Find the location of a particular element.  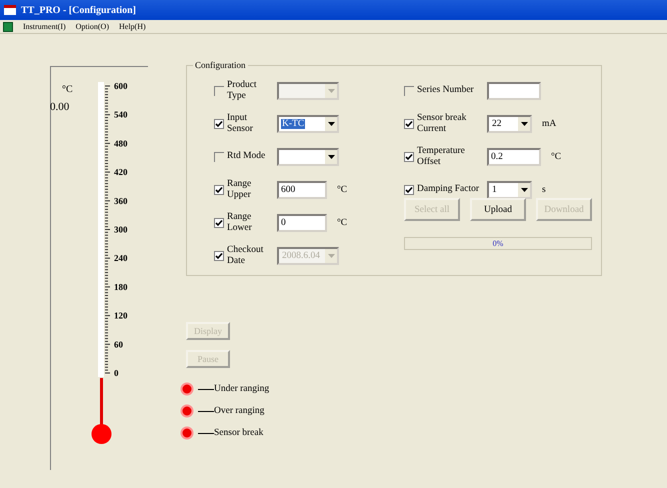

scale-label: 480 is located at coordinates (121, 143).